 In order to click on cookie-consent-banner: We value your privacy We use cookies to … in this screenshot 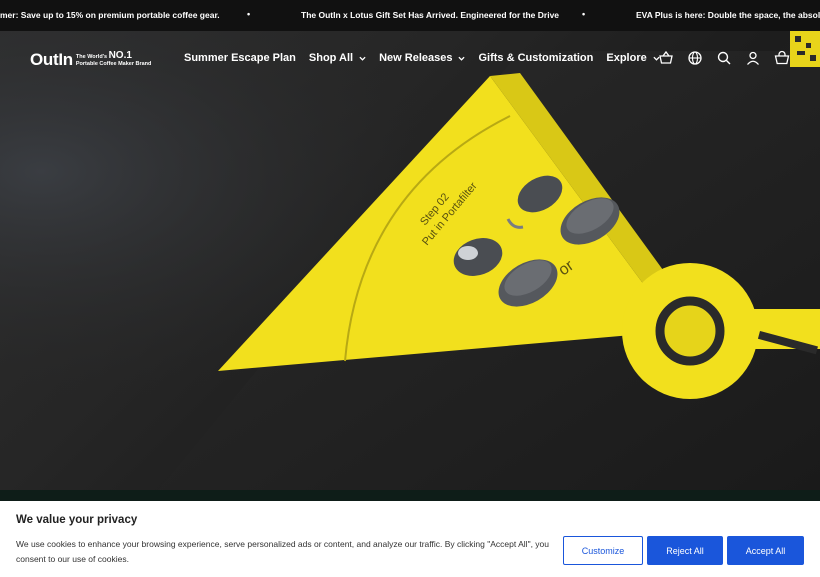, I will do `click(410, 539)`.